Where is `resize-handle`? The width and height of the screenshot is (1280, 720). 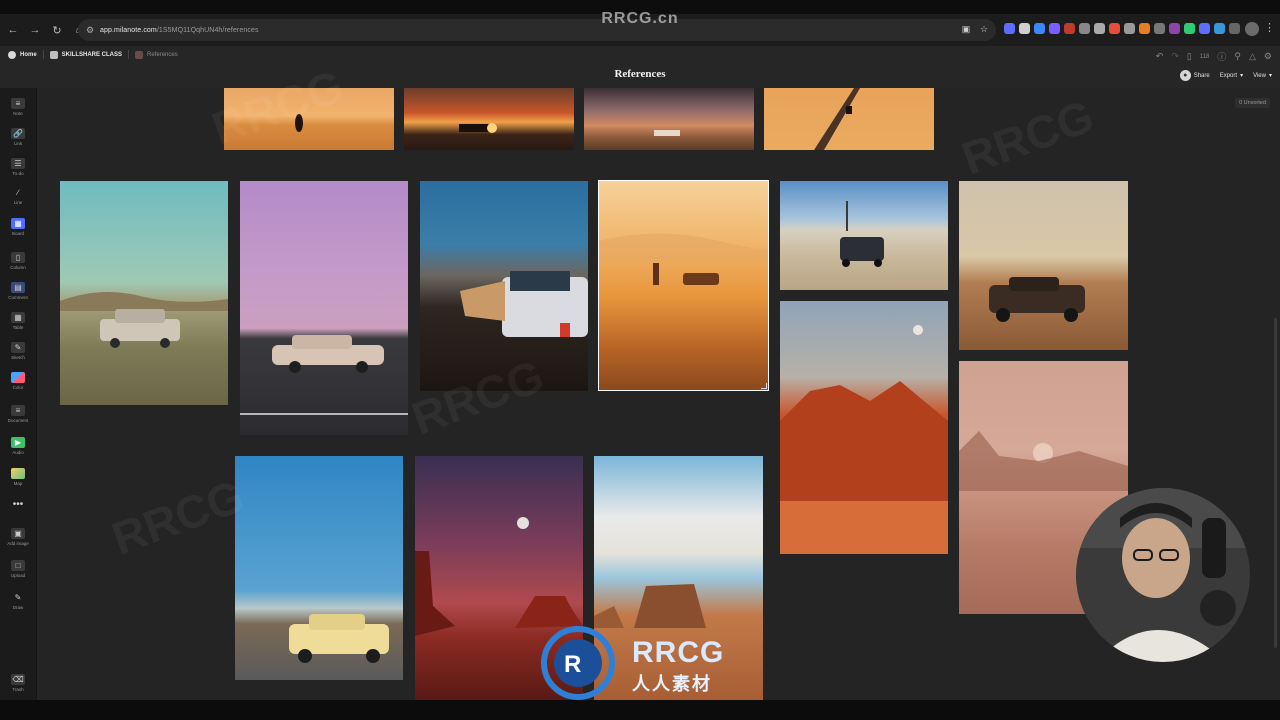 resize-handle is located at coordinates (764, 386).